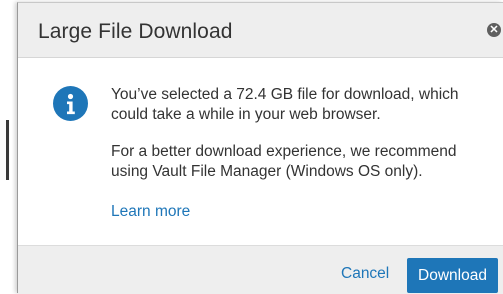  What do you see at coordinates (70, 103) in the screenshot?
I see `info-icon` at bounding box center [70, 103].